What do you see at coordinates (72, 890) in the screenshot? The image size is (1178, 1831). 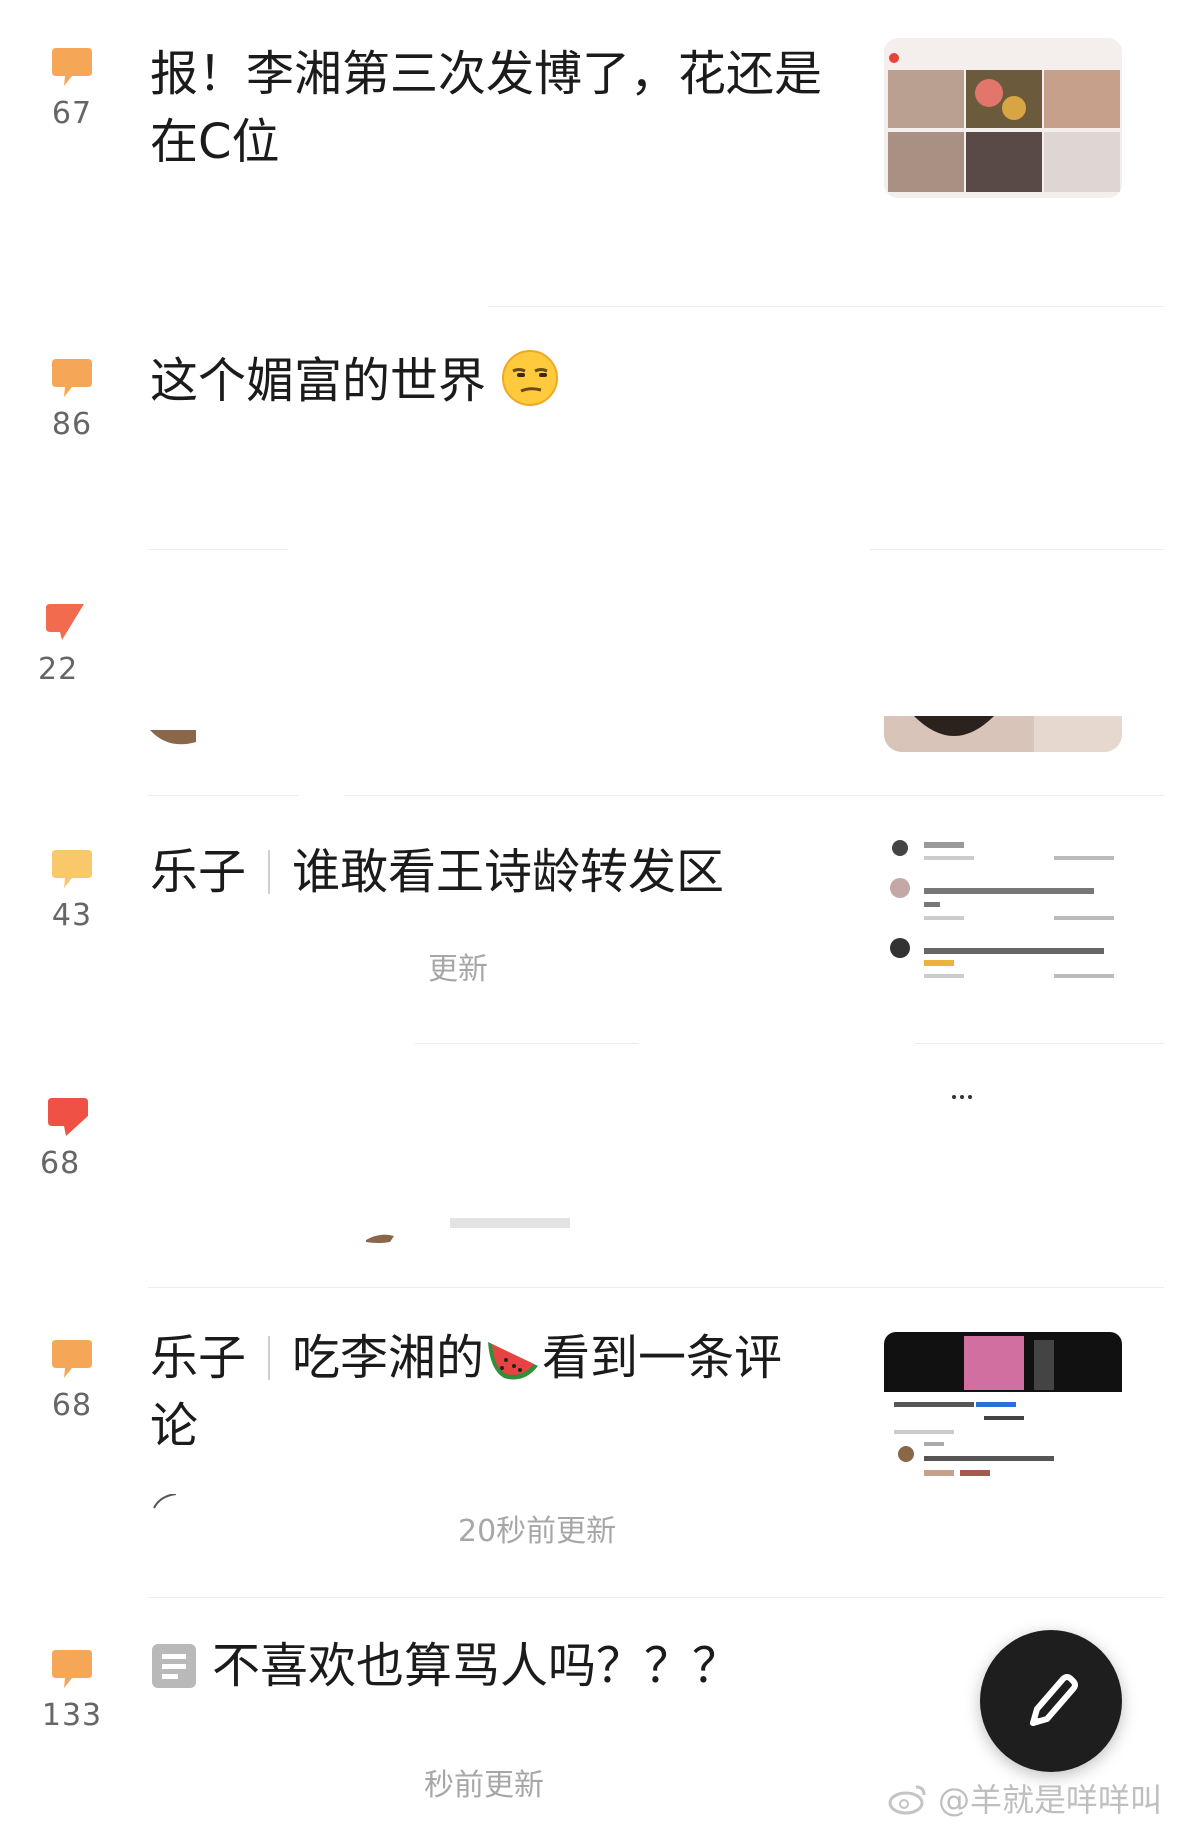 I see `comment-count-block: 43` at bounding box center [72, 890].